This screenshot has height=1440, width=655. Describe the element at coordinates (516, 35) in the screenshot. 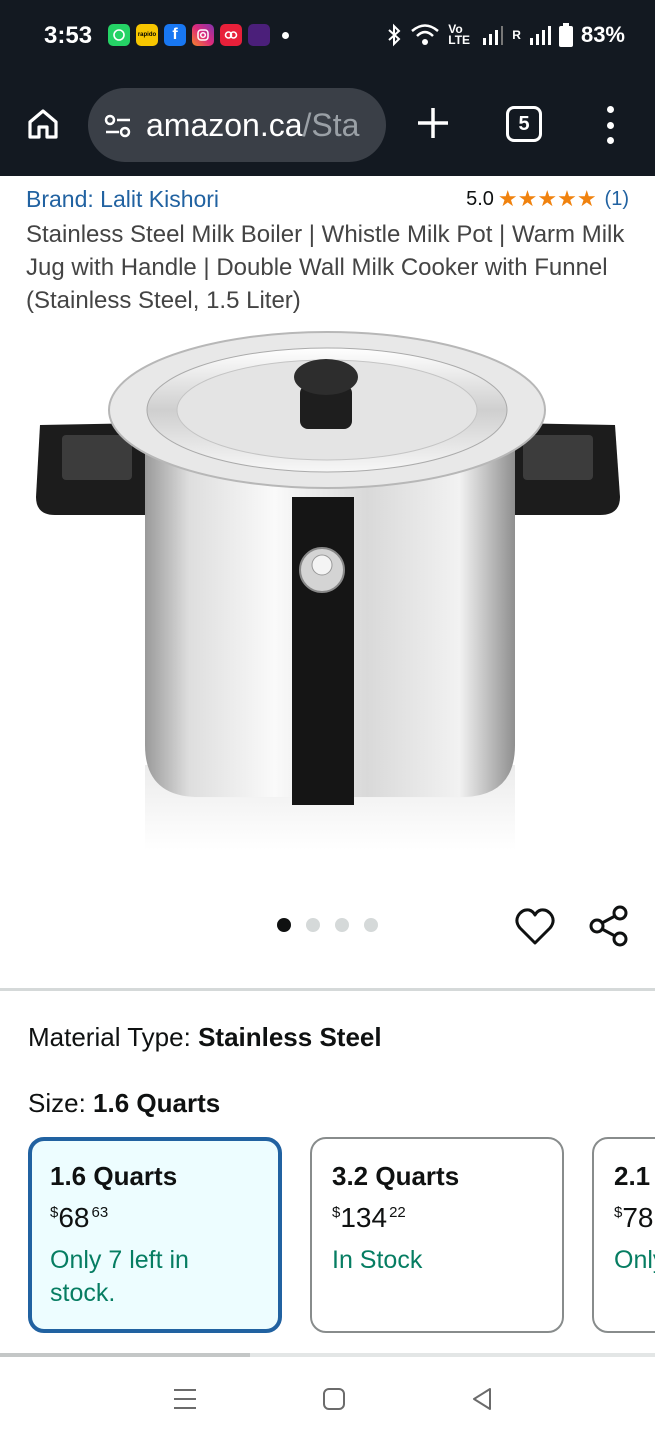

I see `roaming-indicator: R` at that location.